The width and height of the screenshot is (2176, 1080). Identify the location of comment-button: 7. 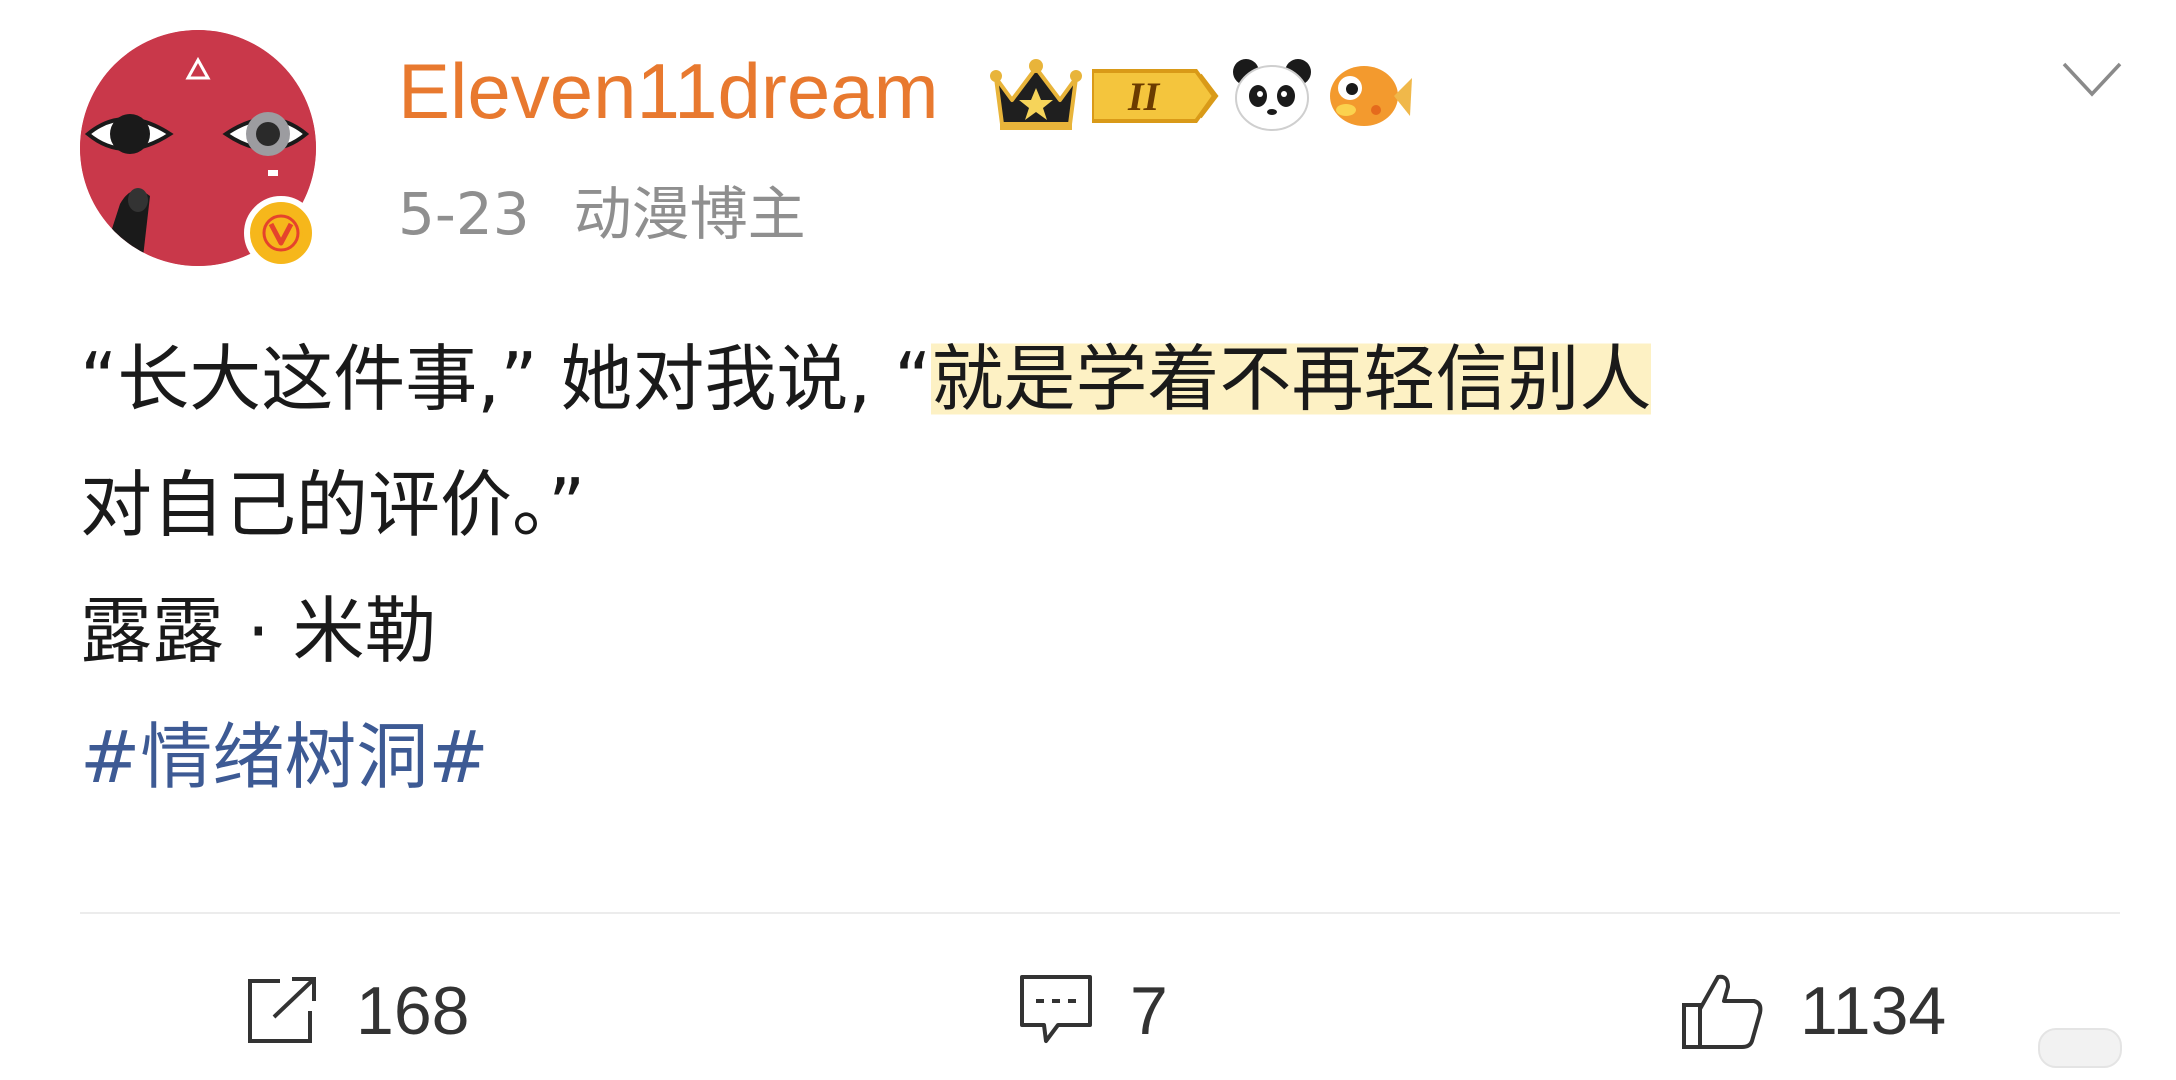
(1093, 1011).